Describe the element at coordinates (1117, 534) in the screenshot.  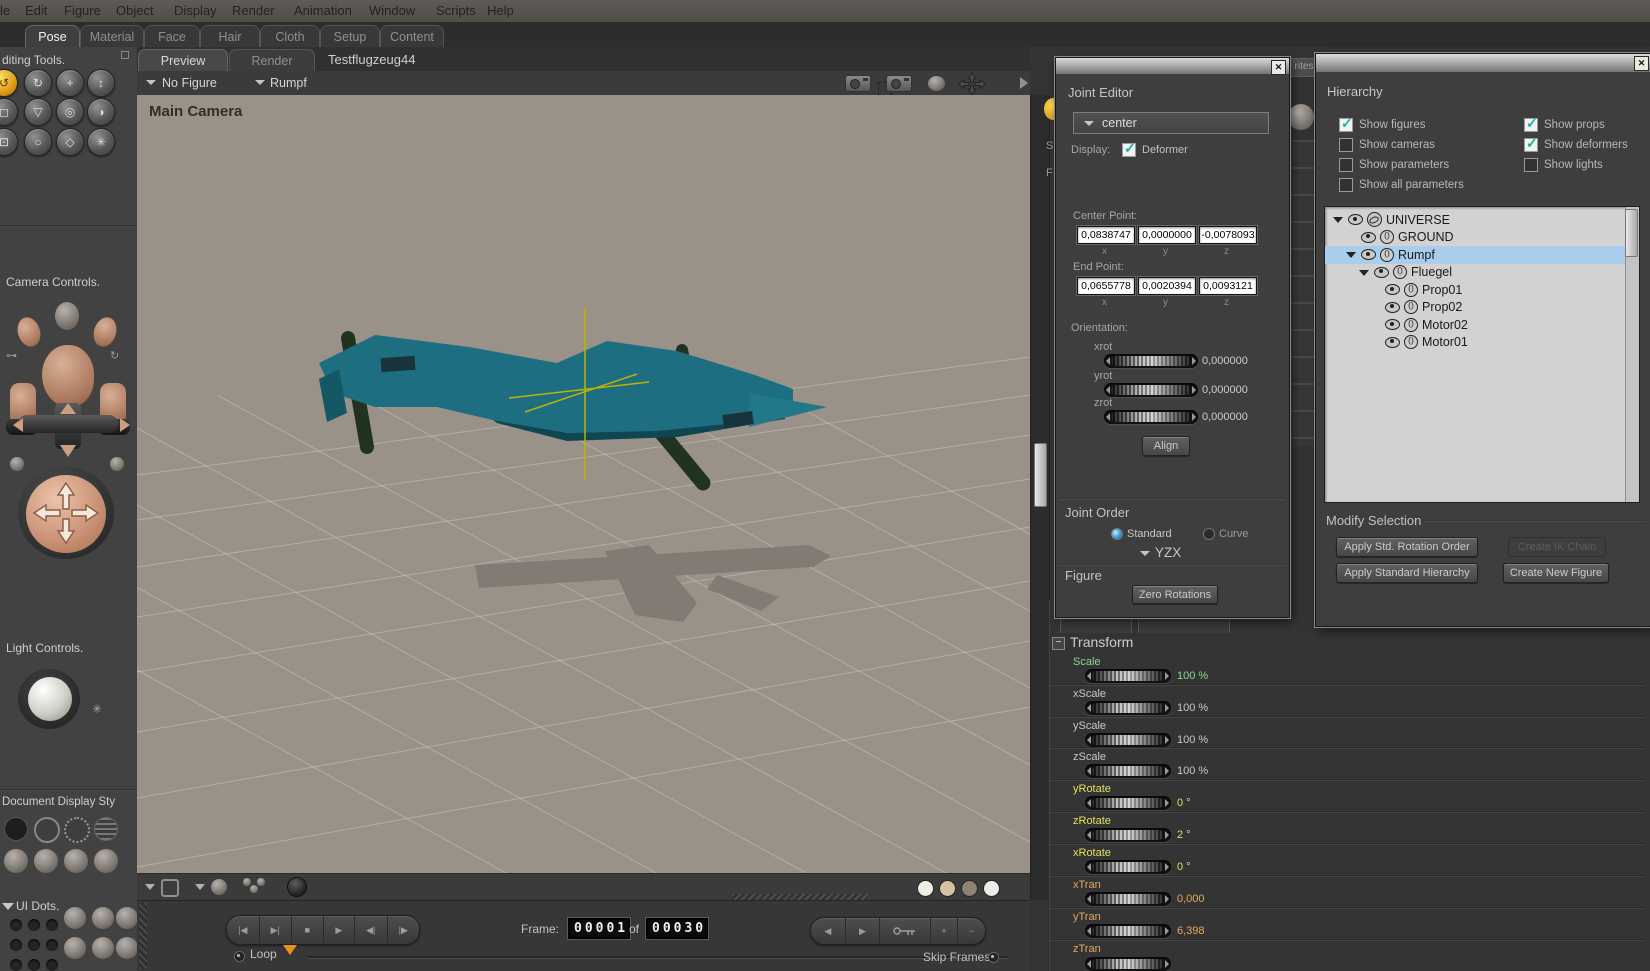
I see `standard-radio-icon` at that location.